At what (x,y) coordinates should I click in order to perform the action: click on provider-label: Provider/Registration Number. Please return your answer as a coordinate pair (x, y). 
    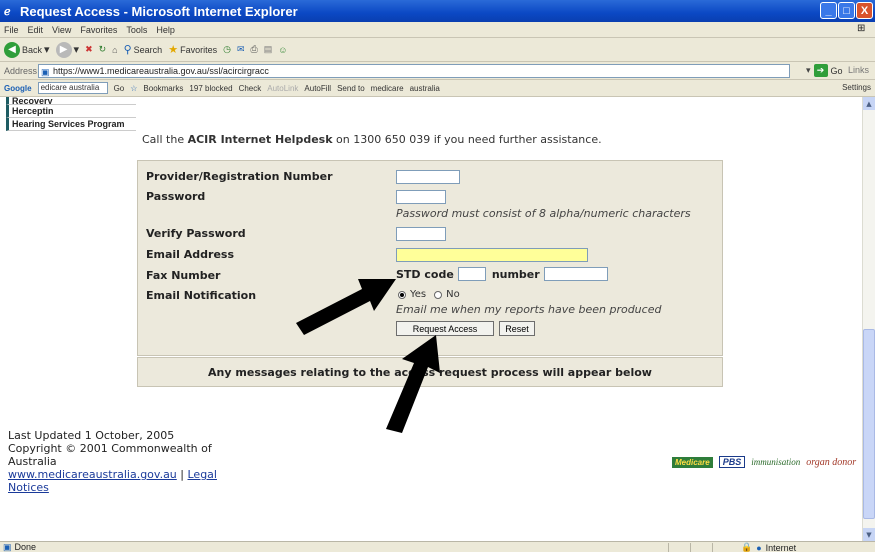
    Looking at the image, I should click on (239, 176).